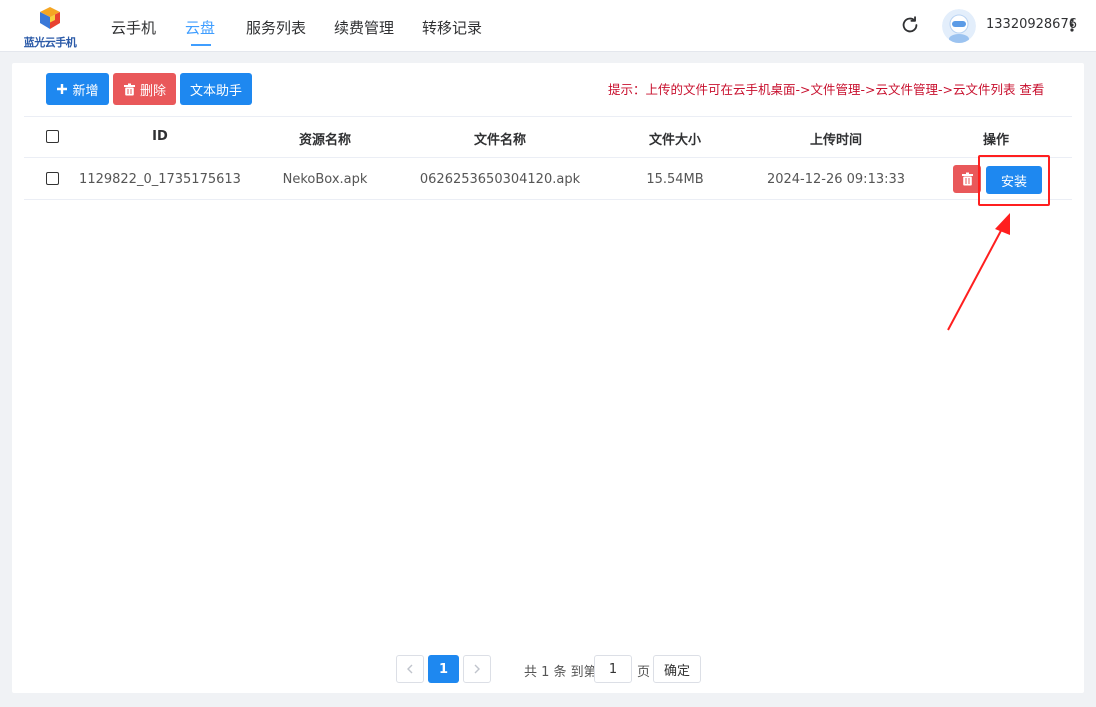 The height and width of the screenshot is (707, 1096). I want to click on nav-item-cloud-disk: 云盘, so click(200, 27).